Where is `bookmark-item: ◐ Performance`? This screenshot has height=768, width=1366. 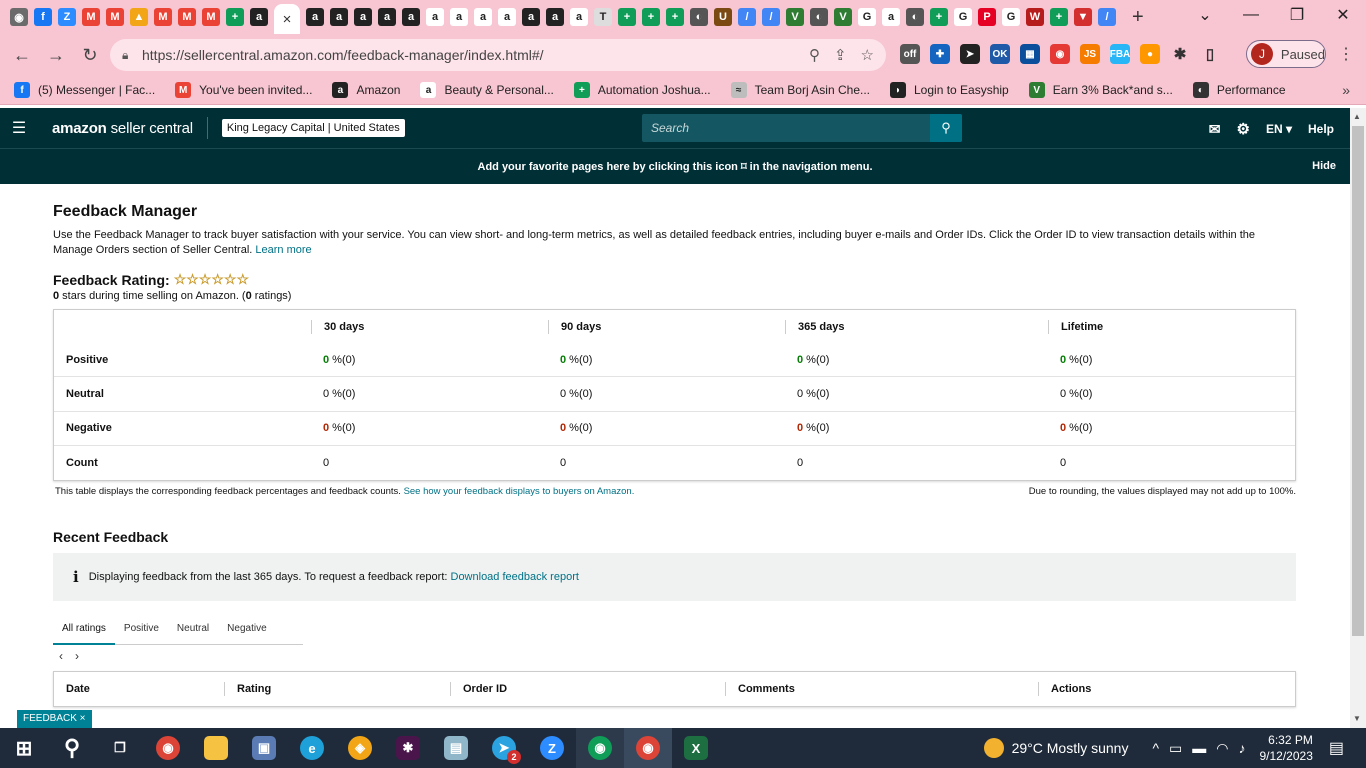 bookmark-item: ◐ Performance is located at coordinates (1239, 90).